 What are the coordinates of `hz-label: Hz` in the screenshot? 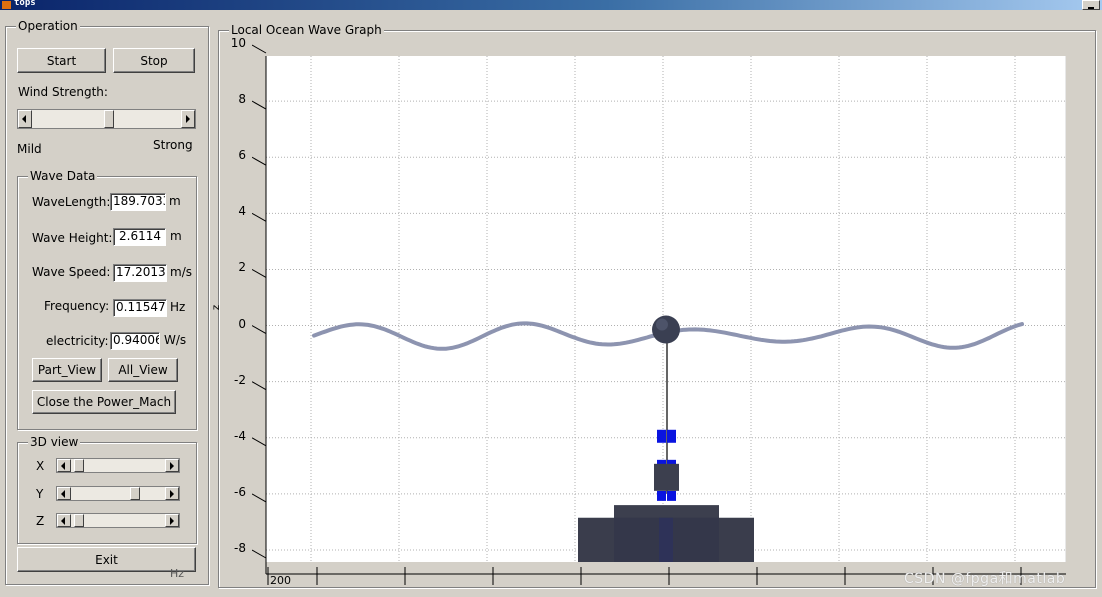 It's located at (177, 573).